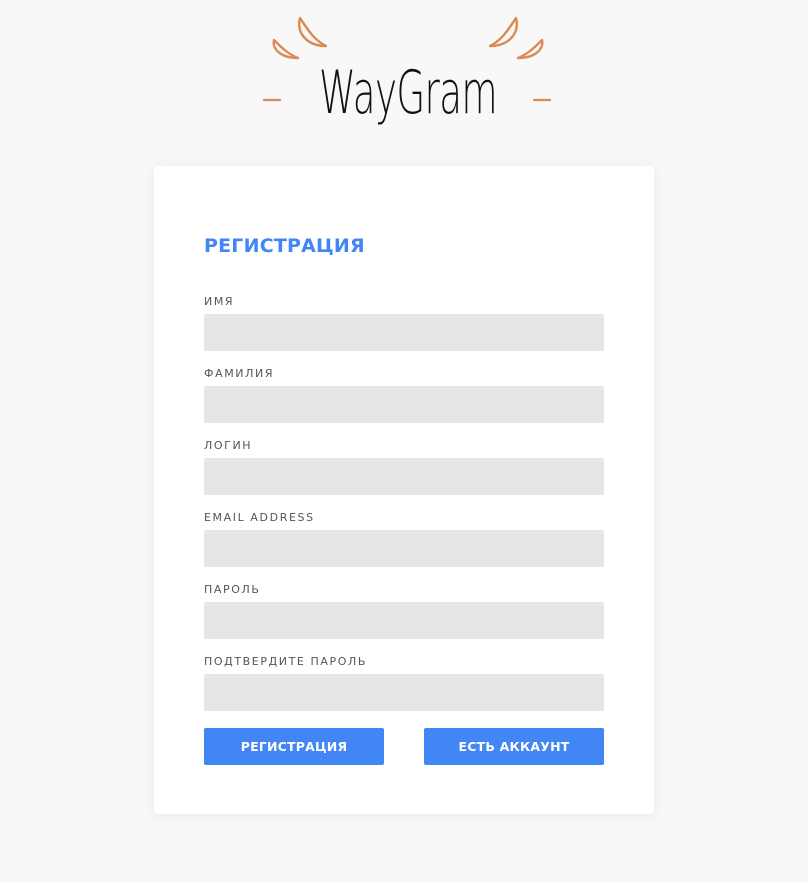  What do you see at coordinates (404, 332) in the screenshot?
I see `first-name-input` at bounding box center [404, 332].